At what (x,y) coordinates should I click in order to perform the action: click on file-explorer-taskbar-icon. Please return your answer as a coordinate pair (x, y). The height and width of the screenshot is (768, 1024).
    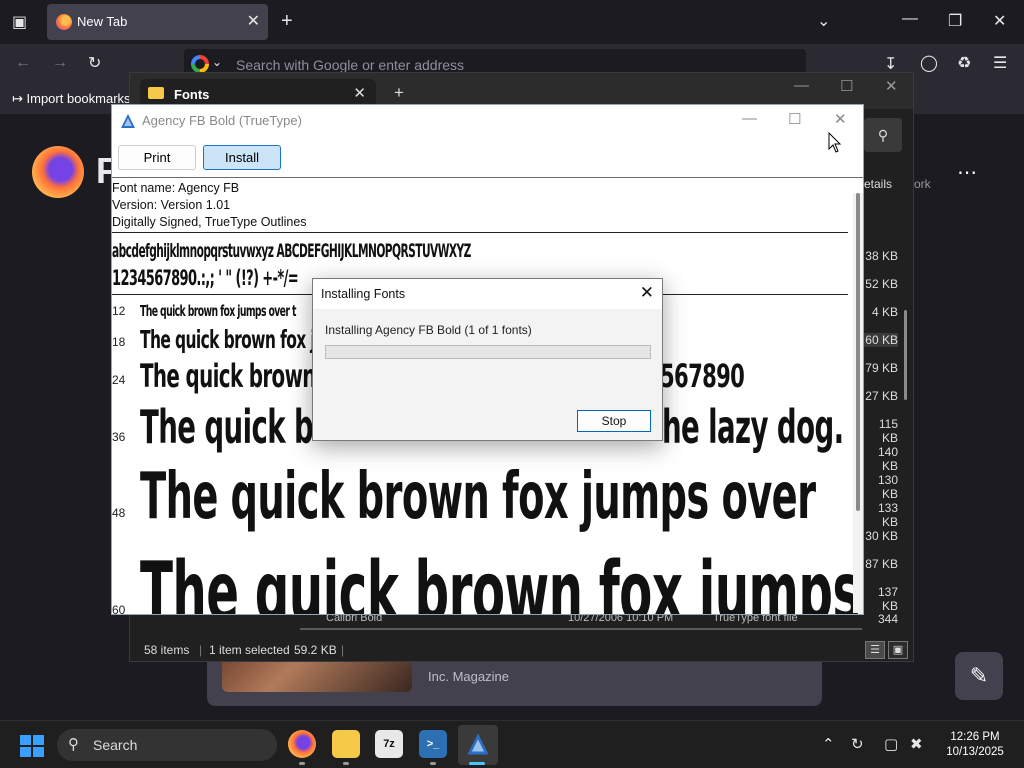
    Looking at the image, I should click on (346, 744).